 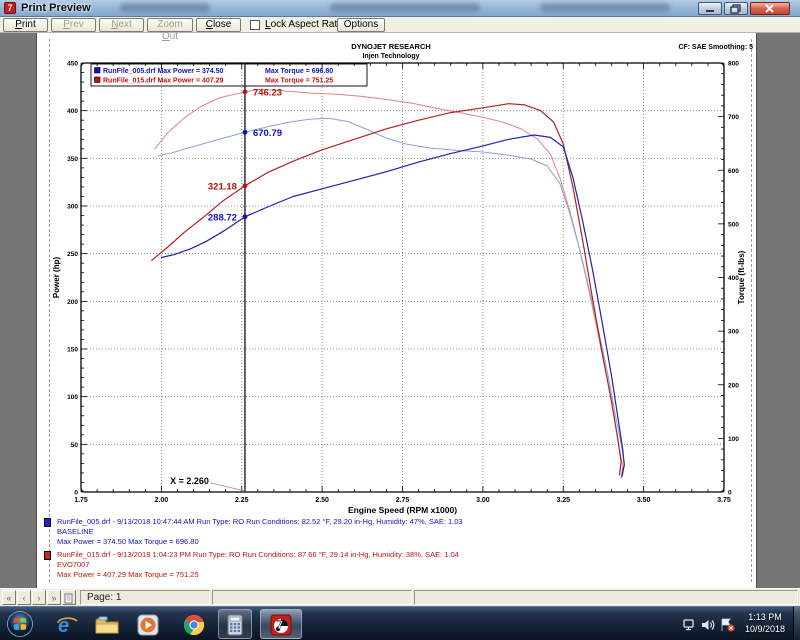 What do you see at coordinates (162, 500) in the screenshot?
I see `x-tick-label: 2.00` at bounding box center [162, 500].